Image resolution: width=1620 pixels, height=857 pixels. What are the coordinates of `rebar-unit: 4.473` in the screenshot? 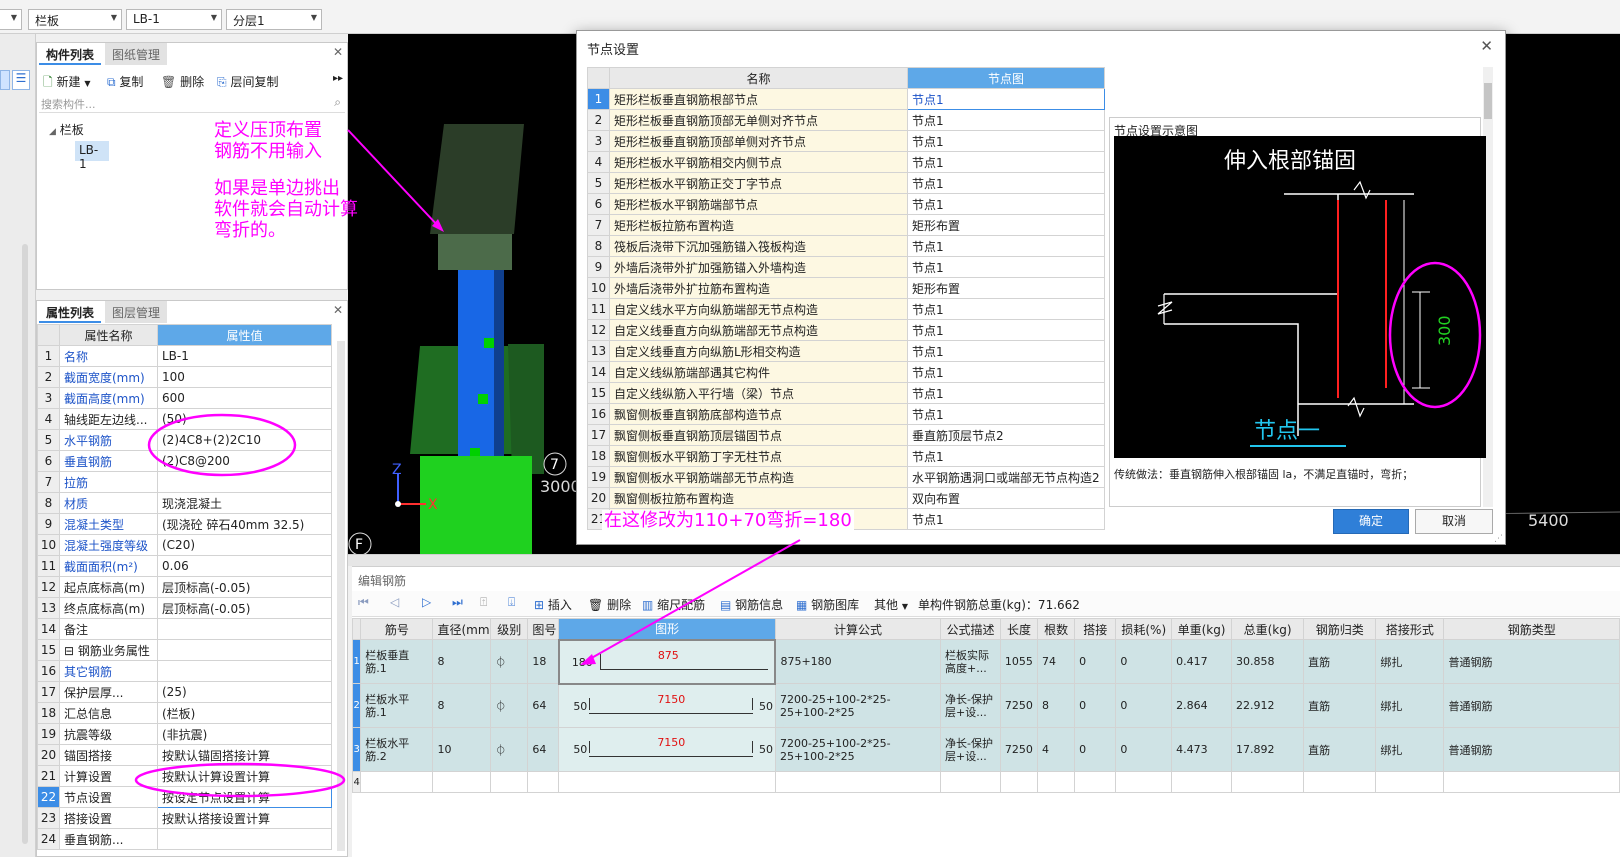 It's located at (1201, 749).